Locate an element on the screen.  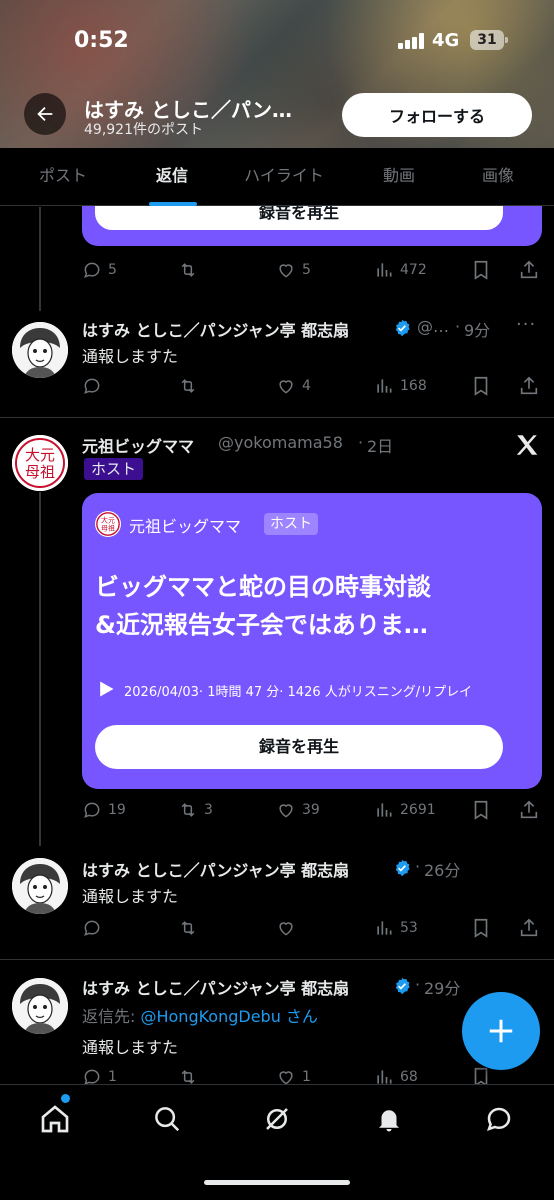
post-time: 9分 is located at coordinates (477, 329).